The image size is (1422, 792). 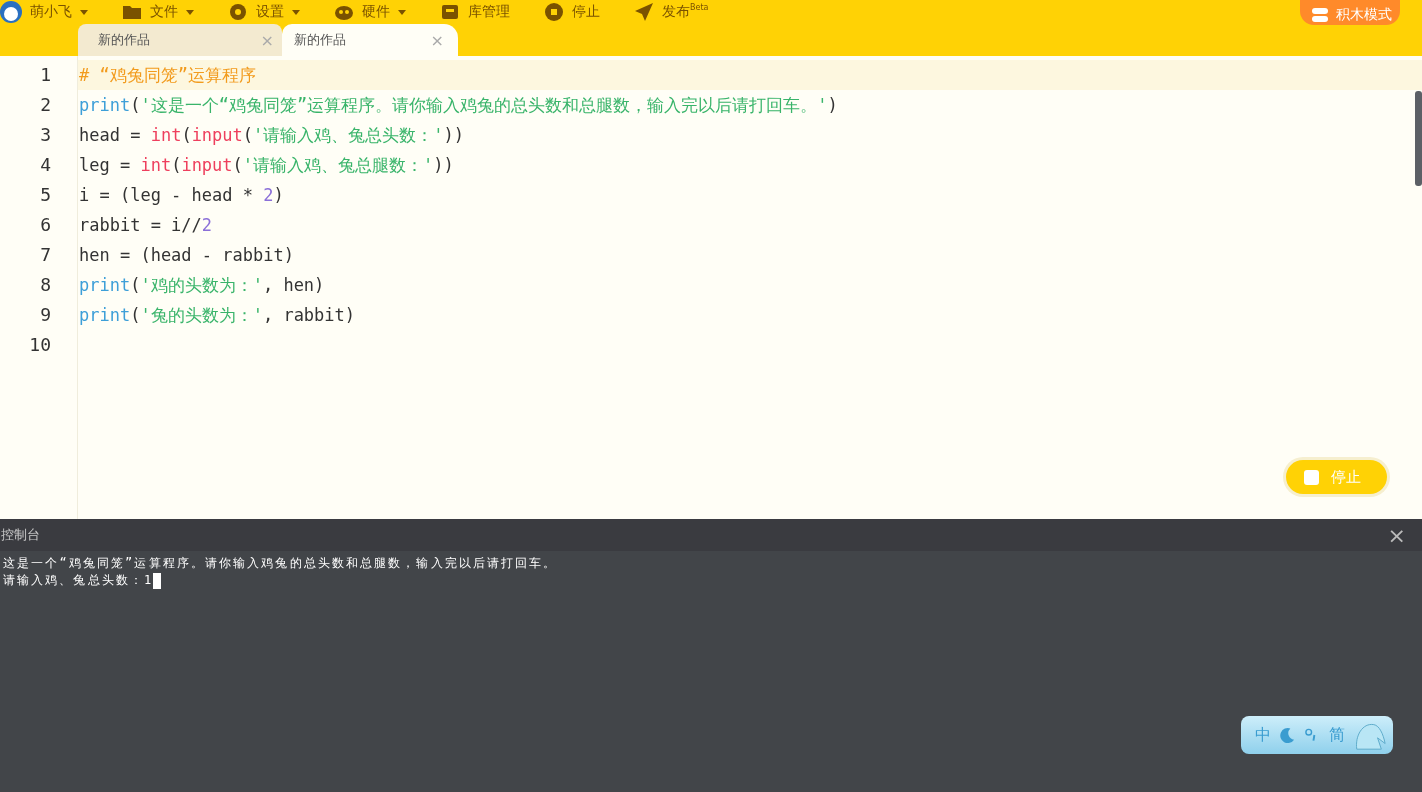 I want to click on line-number: 5, so click(x=45, y=195).